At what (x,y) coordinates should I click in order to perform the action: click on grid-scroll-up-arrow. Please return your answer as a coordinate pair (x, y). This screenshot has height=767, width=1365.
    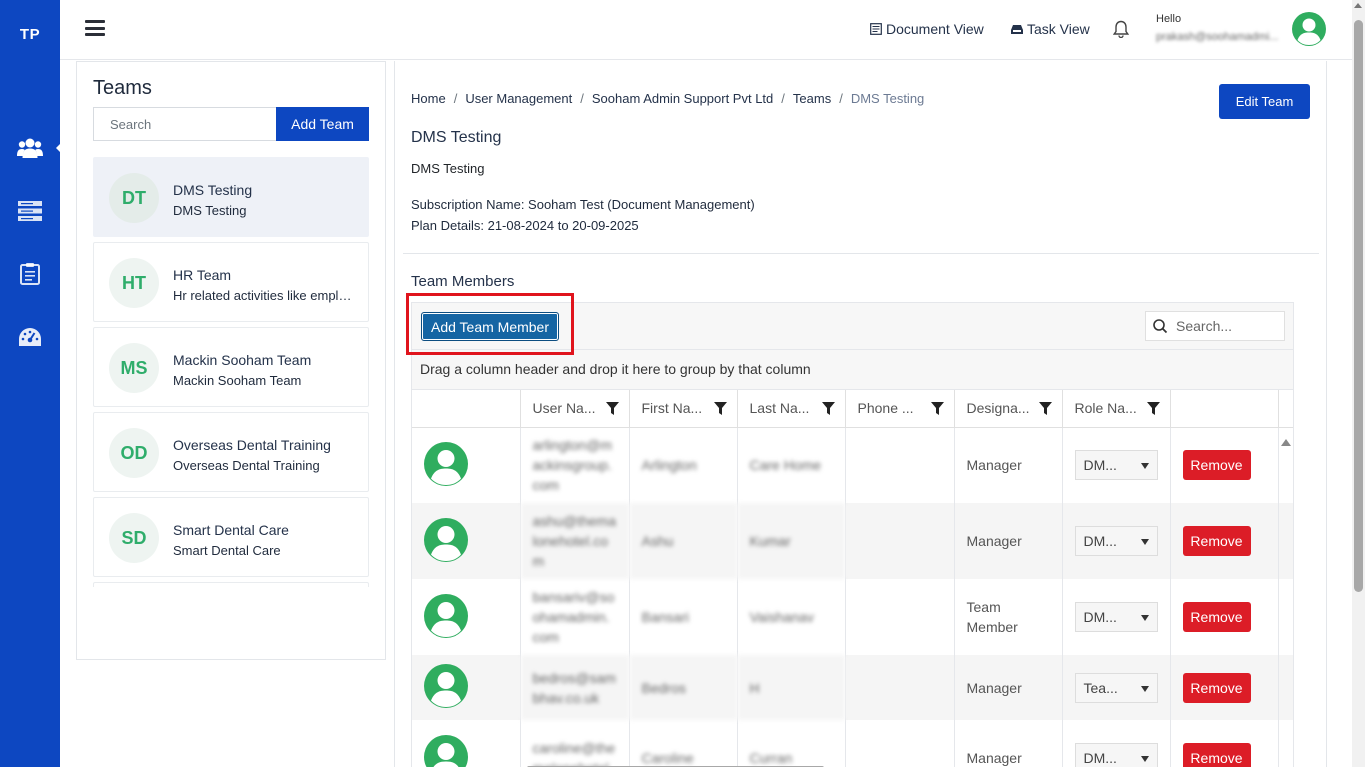
    Looking at the image, I should click on (1286, 442).